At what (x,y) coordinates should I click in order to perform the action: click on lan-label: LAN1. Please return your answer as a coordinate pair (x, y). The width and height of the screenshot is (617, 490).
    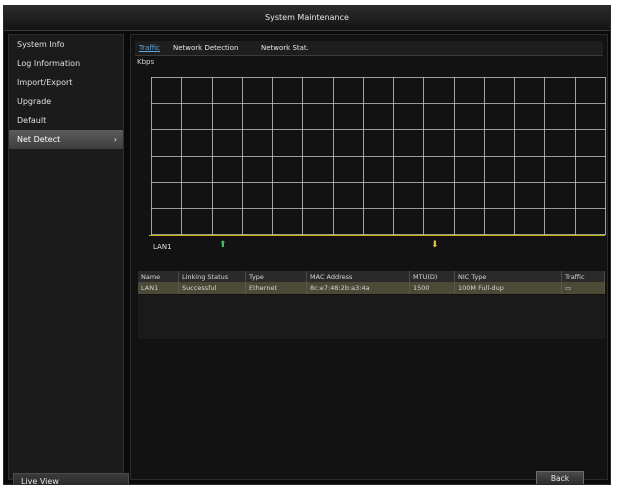
    Looking at the image, I should click on (162, 247).